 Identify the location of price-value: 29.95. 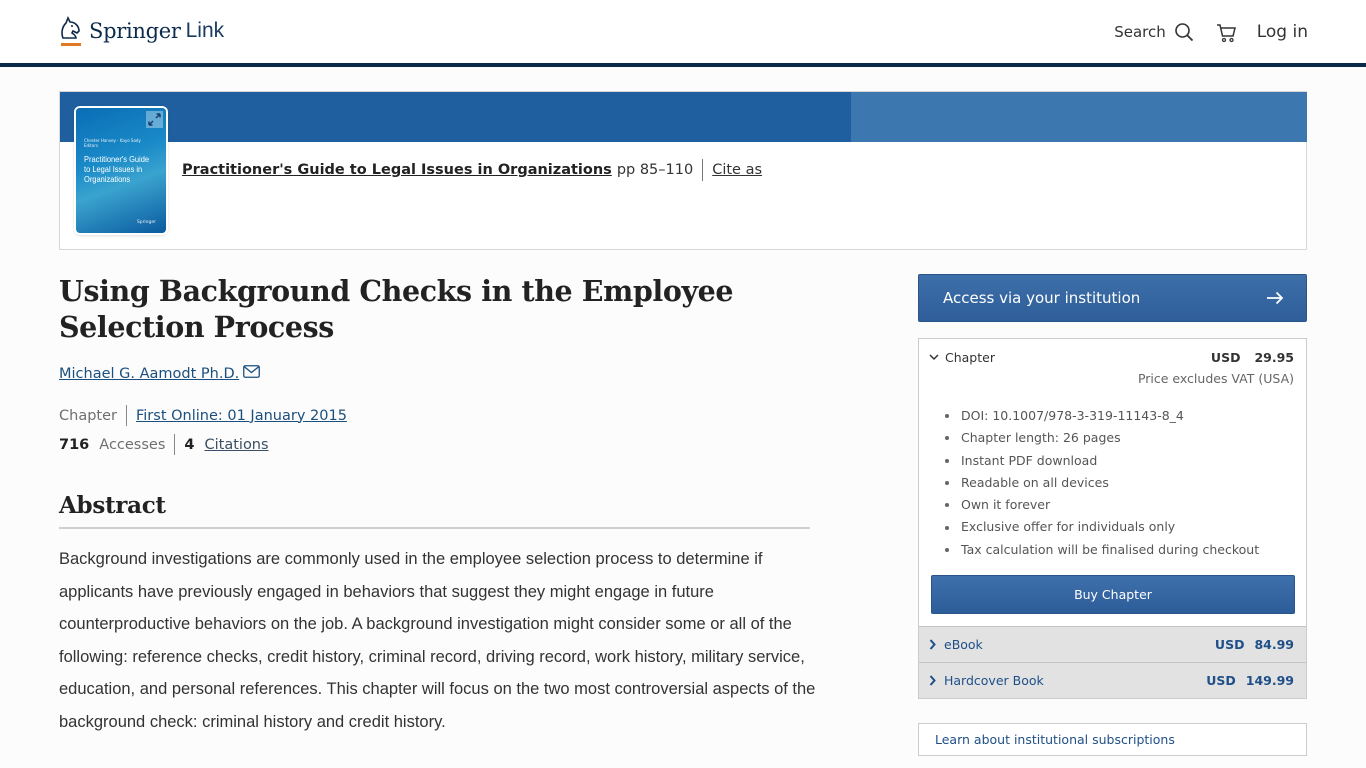
(1274, 357).